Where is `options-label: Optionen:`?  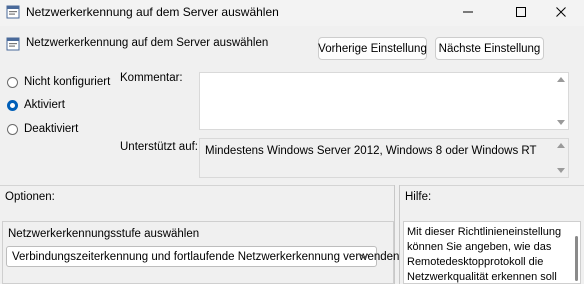 options-label: Optionen: is located at coordinates (30, 197).